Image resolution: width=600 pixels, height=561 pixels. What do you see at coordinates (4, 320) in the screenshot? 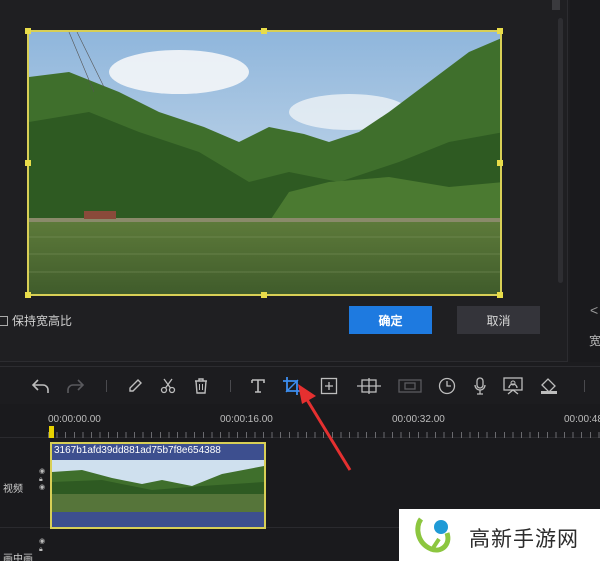
I see `checkbox-icon` at bounding box center [4, 320].